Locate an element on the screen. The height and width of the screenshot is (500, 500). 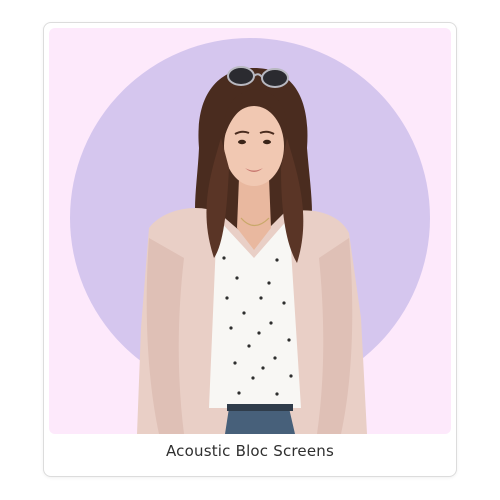
jeans is located at coordinates (260, 421).